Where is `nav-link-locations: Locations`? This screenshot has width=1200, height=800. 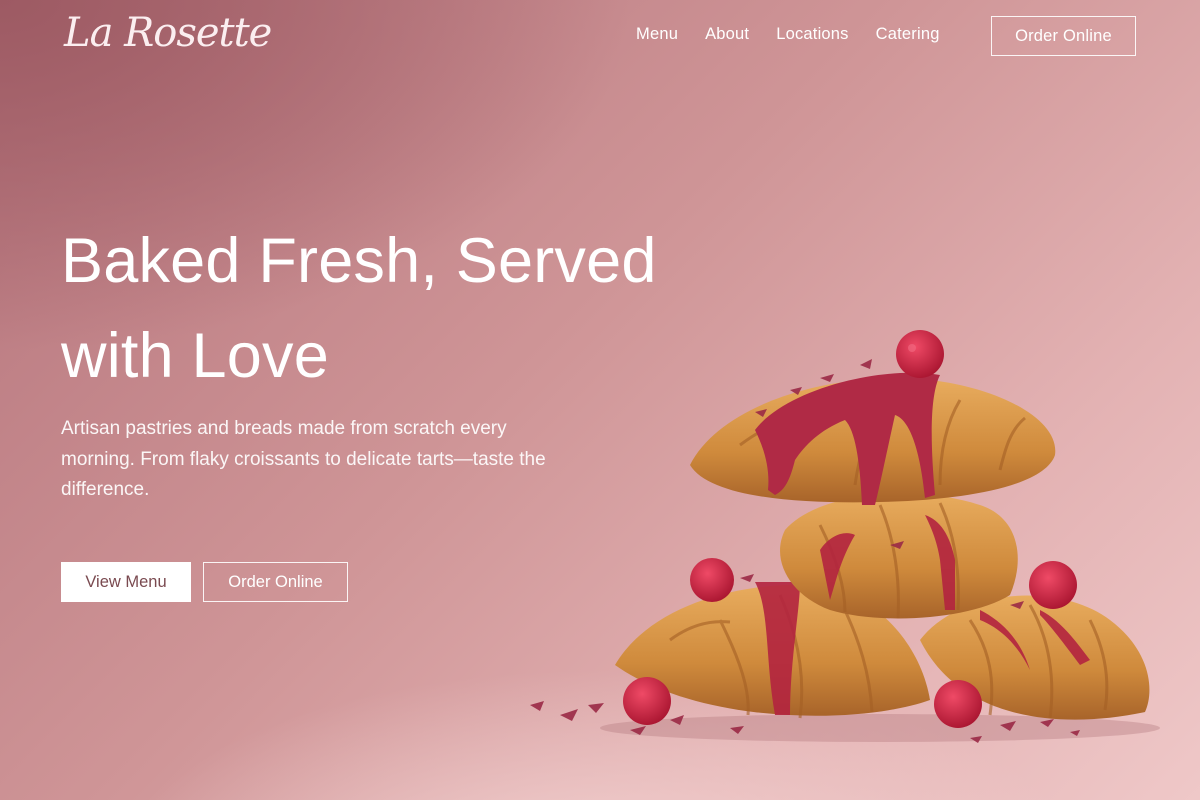
nav-link-locations: Locations is located at coordinates (812, 34).